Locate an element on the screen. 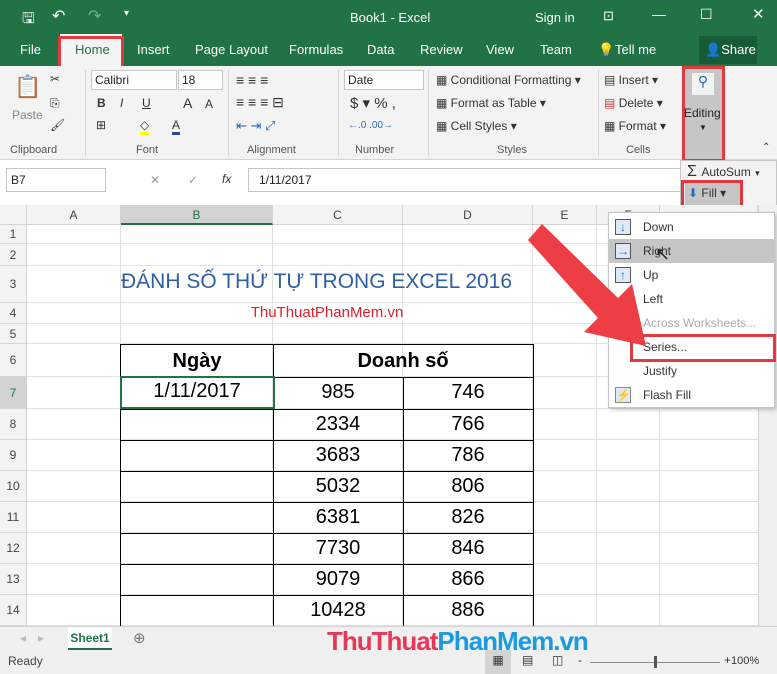 This screenshot has height=674, width=777. zoom-out-button: - is located at coordinates (580, 660).